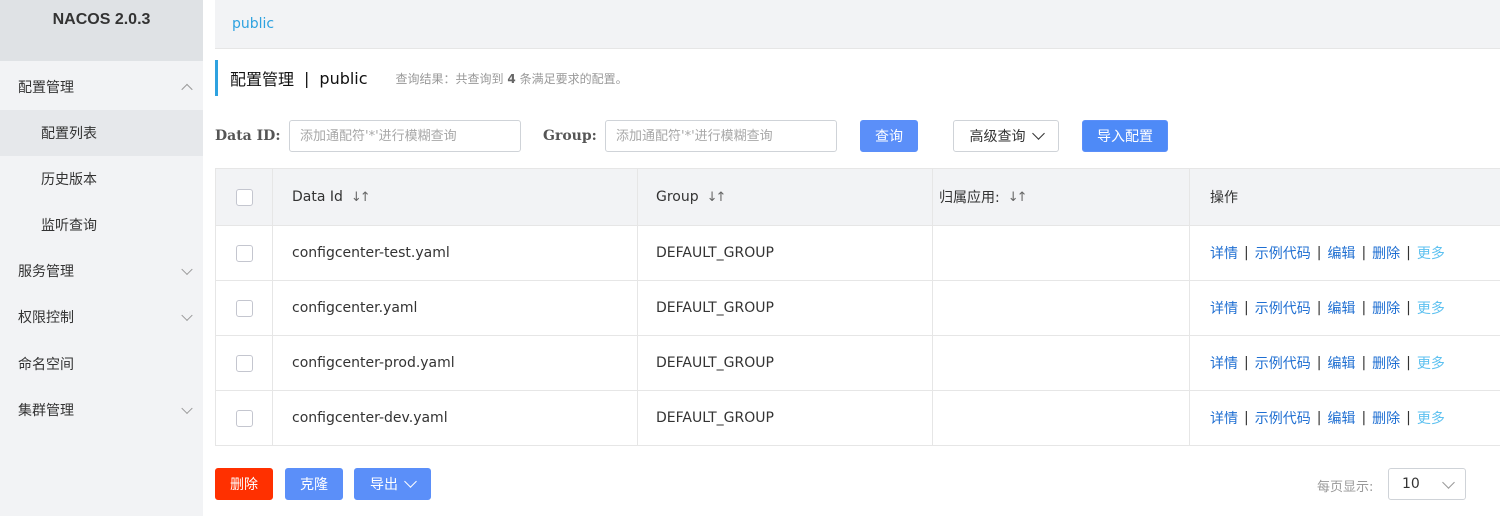 This screenshot has width=1500, height=516. I want to click on page-title: 配置管理, so click(262, 79).